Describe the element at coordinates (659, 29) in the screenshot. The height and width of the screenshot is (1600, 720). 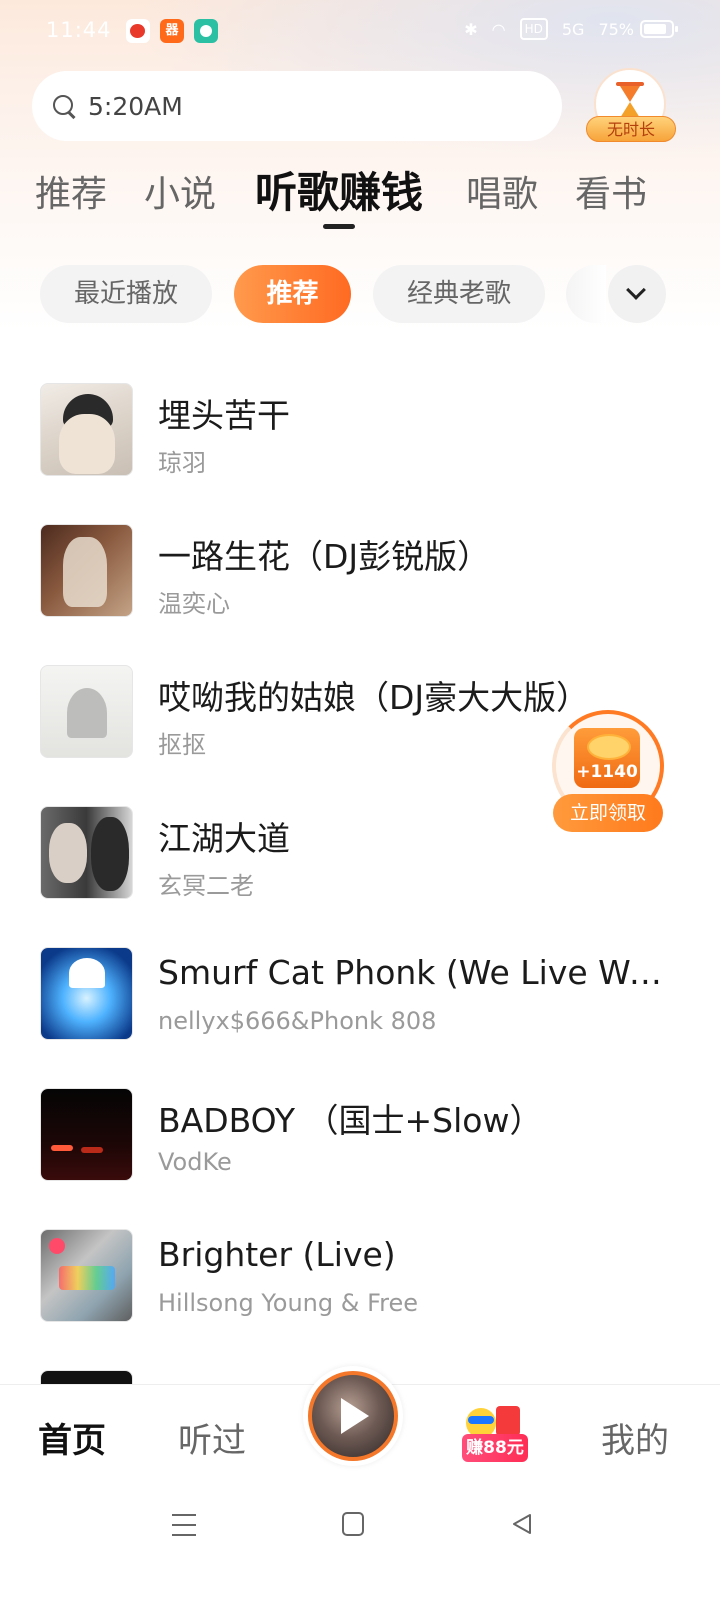
I see `battery-icon` at that location.